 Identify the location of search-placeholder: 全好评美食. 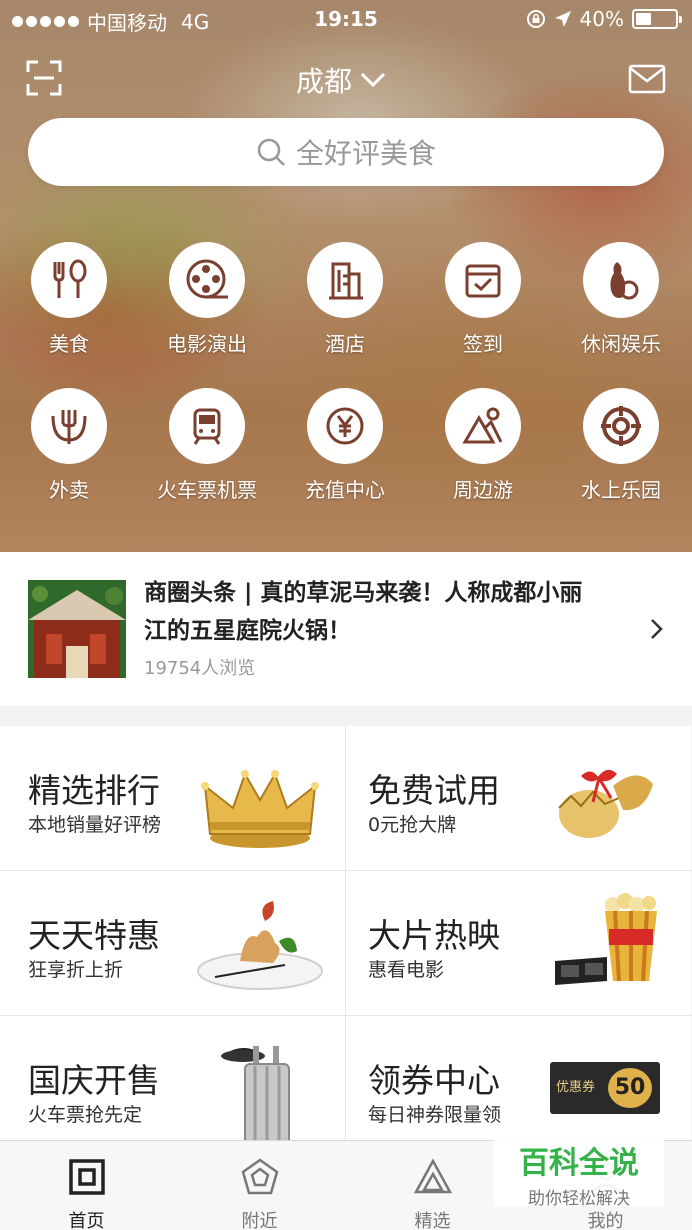
(365, 153).